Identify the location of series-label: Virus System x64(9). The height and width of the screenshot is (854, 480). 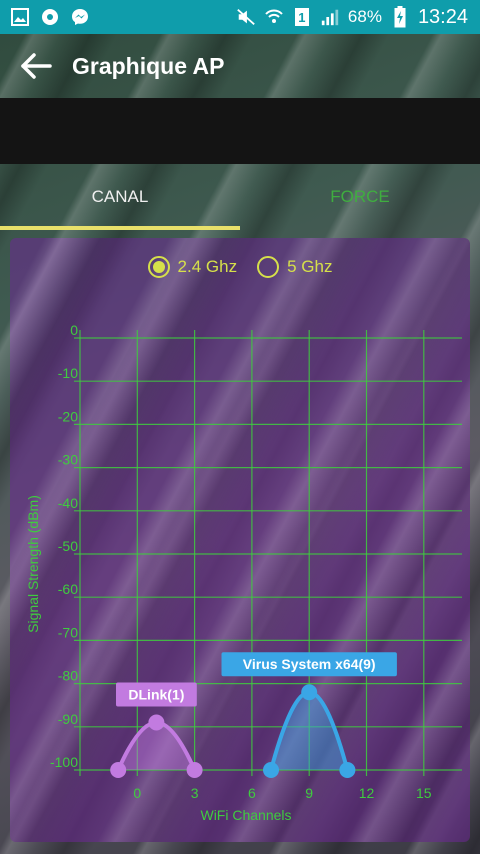
(309, 664).